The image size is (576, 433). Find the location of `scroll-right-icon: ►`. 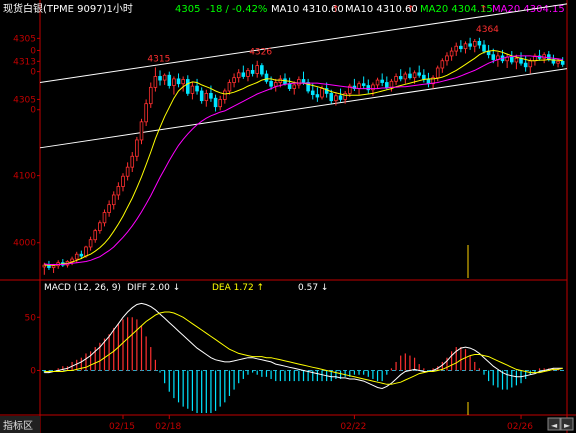

scroll-right-icon: ► is located at coordinates (567, 425).